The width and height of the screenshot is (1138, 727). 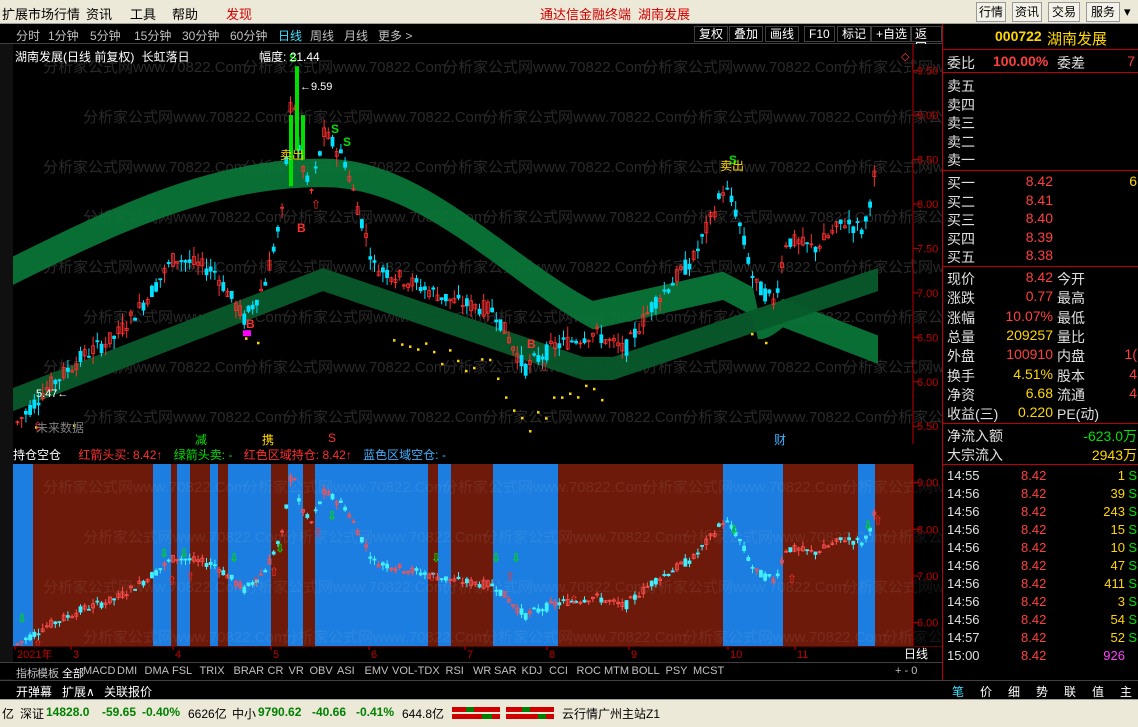 I want to click on indicator-tab-dma: DMA, so click(x=157, y=671).